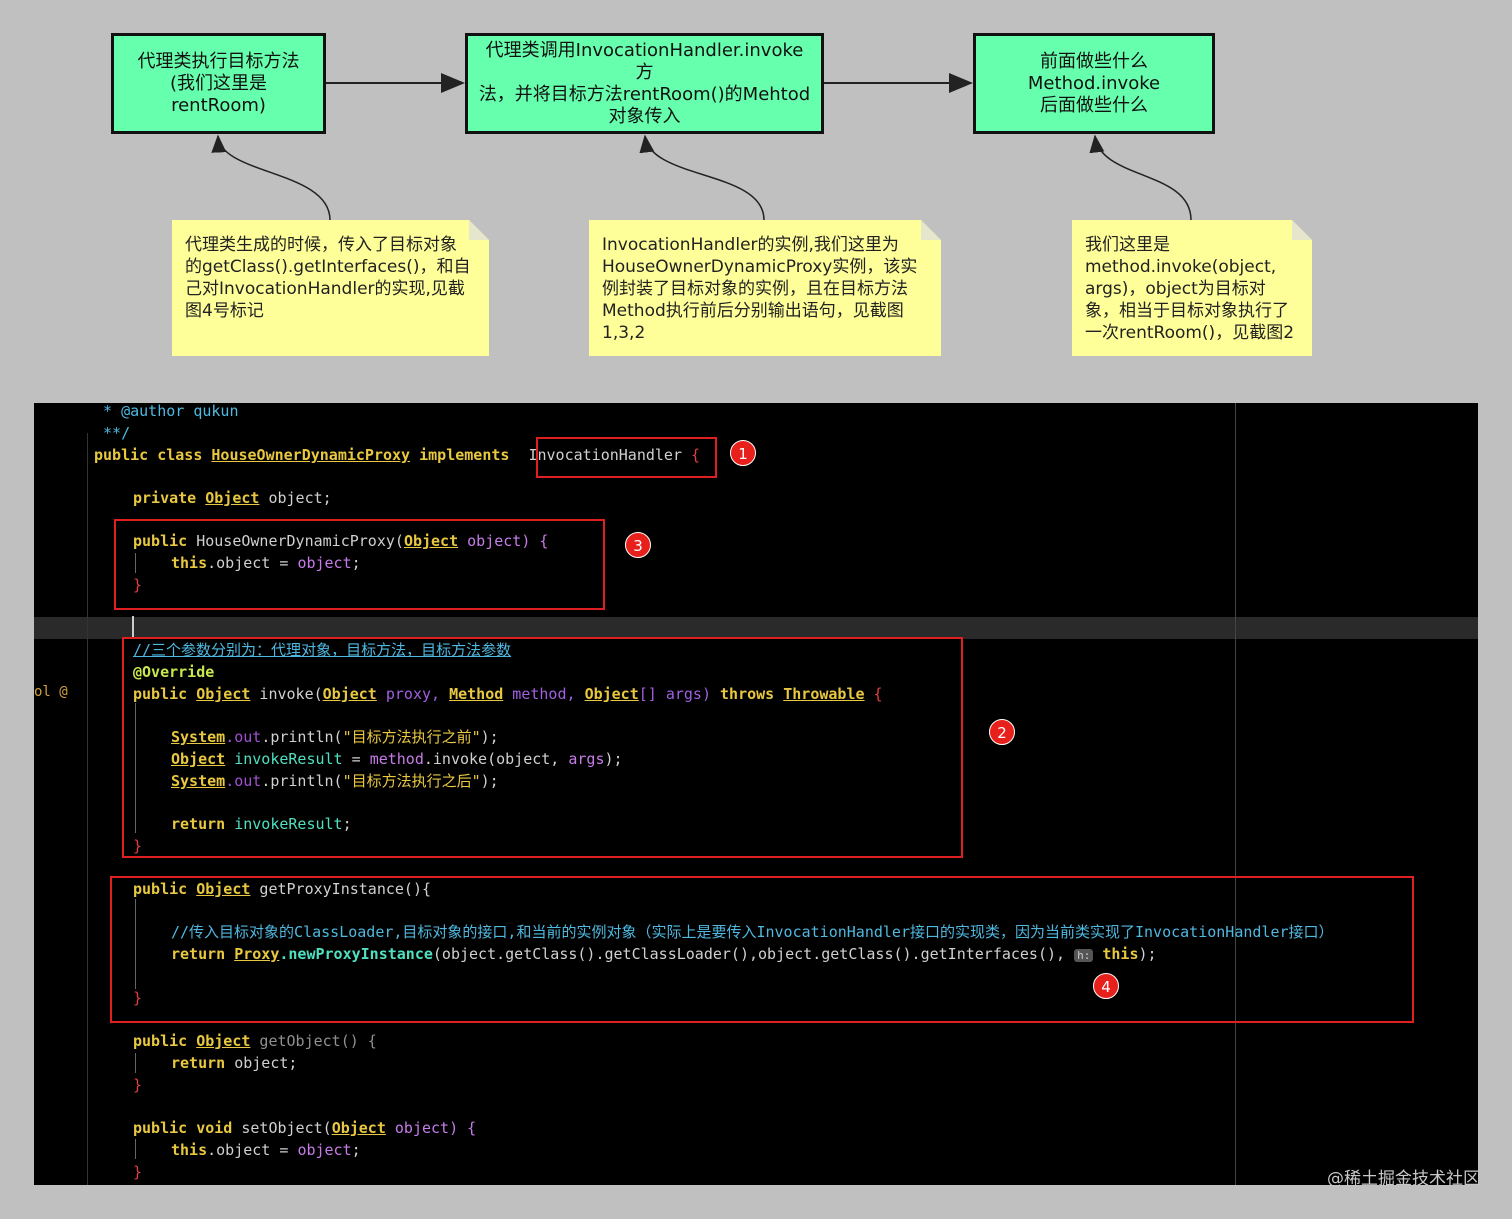 The height and width of the screenshot is (1219, 1512). Describe the element at coordinates (286, 1128) in the screenshot. I see `identifier: setObject(` at that location.